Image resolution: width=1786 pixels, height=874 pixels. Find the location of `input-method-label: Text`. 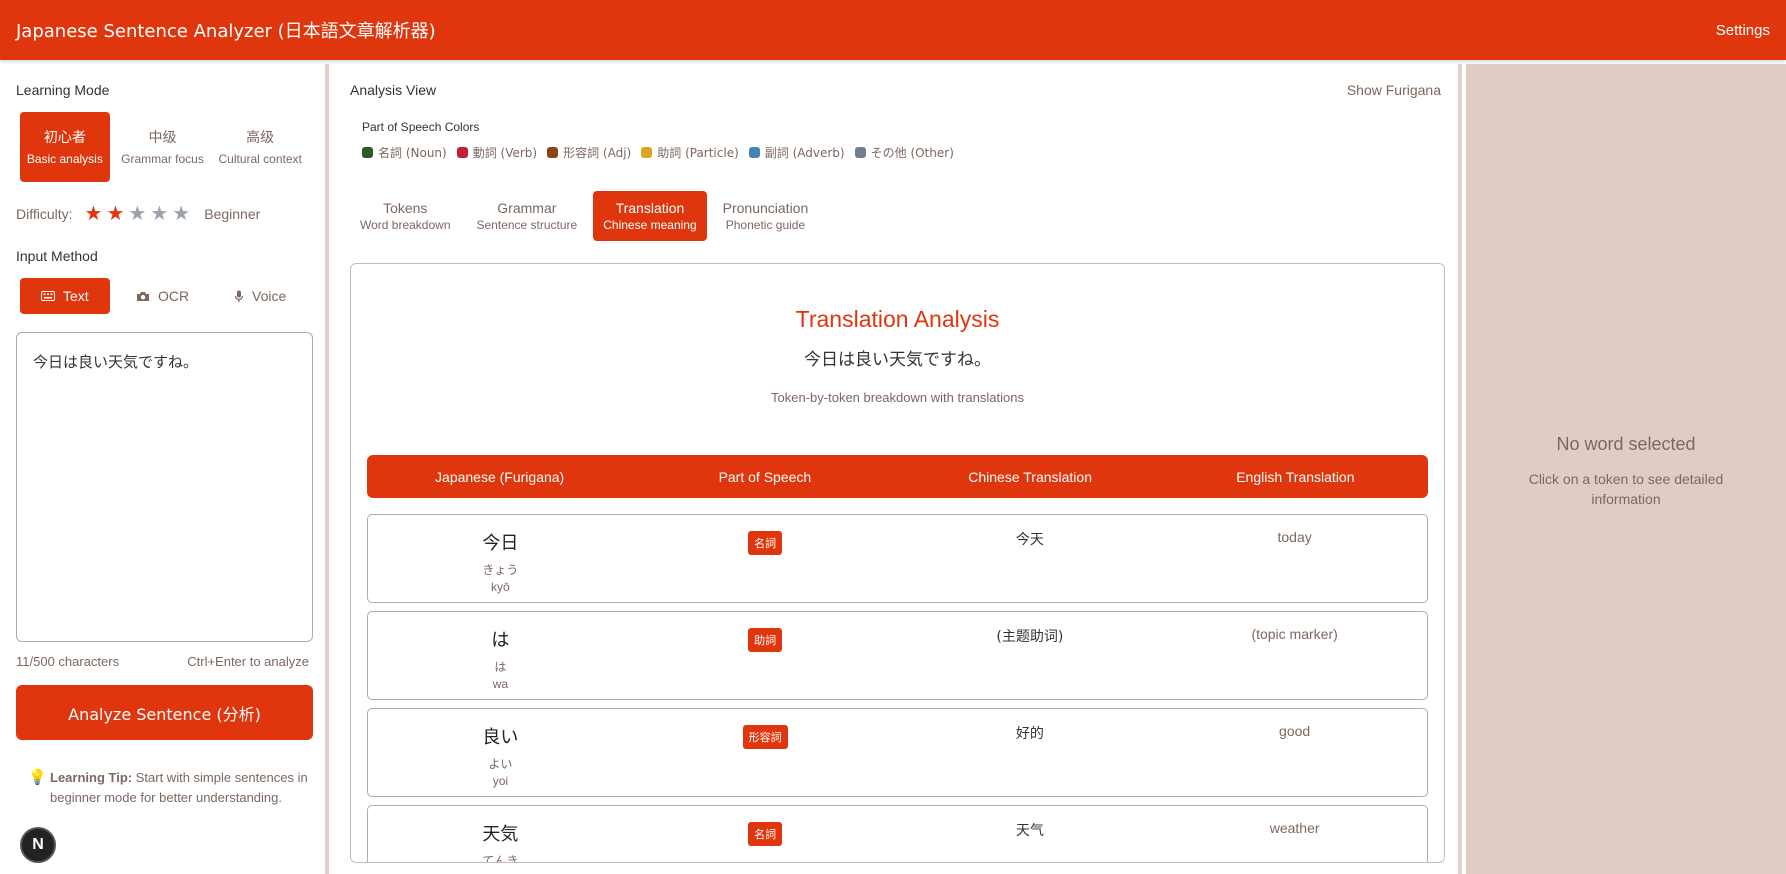

input-method-label: Text is located at coordinates (75, 296).